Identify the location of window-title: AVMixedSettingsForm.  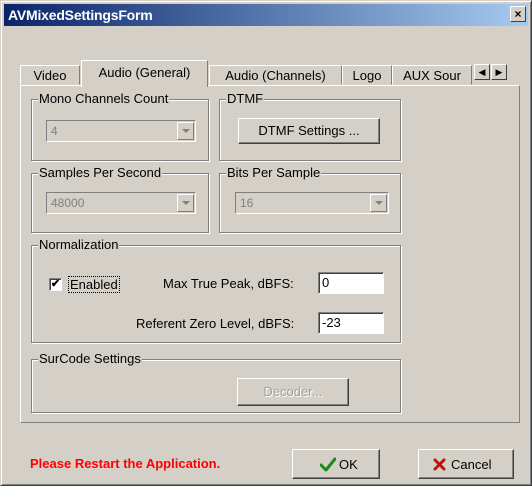
(80, 15).